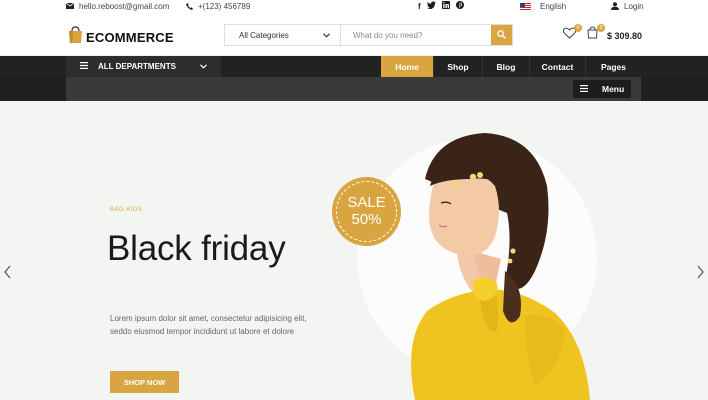 The image size is (708, 400). I want to click on site-logo: ECOMMERCE, so click(121, 37).